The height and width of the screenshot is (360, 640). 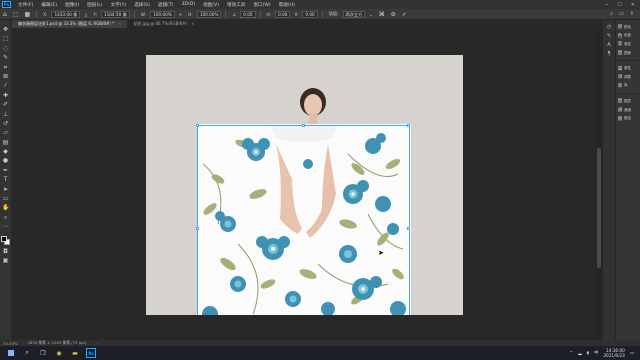 What do you see at coordinates (5, 132) in the screenshot?
I see `eraser-icon: ▱` at bounding box center [5, 132].